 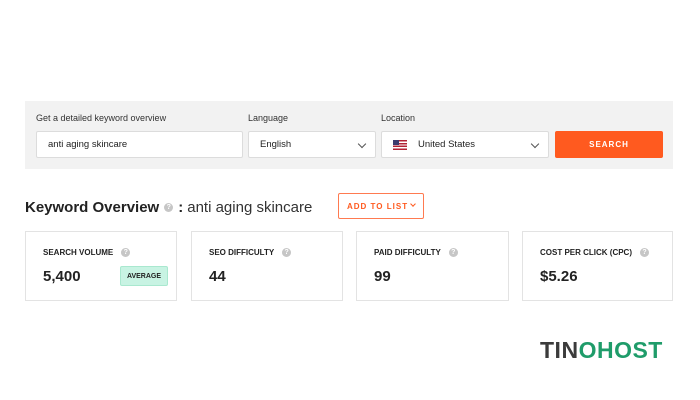 What do you see at coordinates (586, 252) in the screenshot?
I see `metric-label-text: COST PER CLICK (CPC)` at bounding box center [586, 252].